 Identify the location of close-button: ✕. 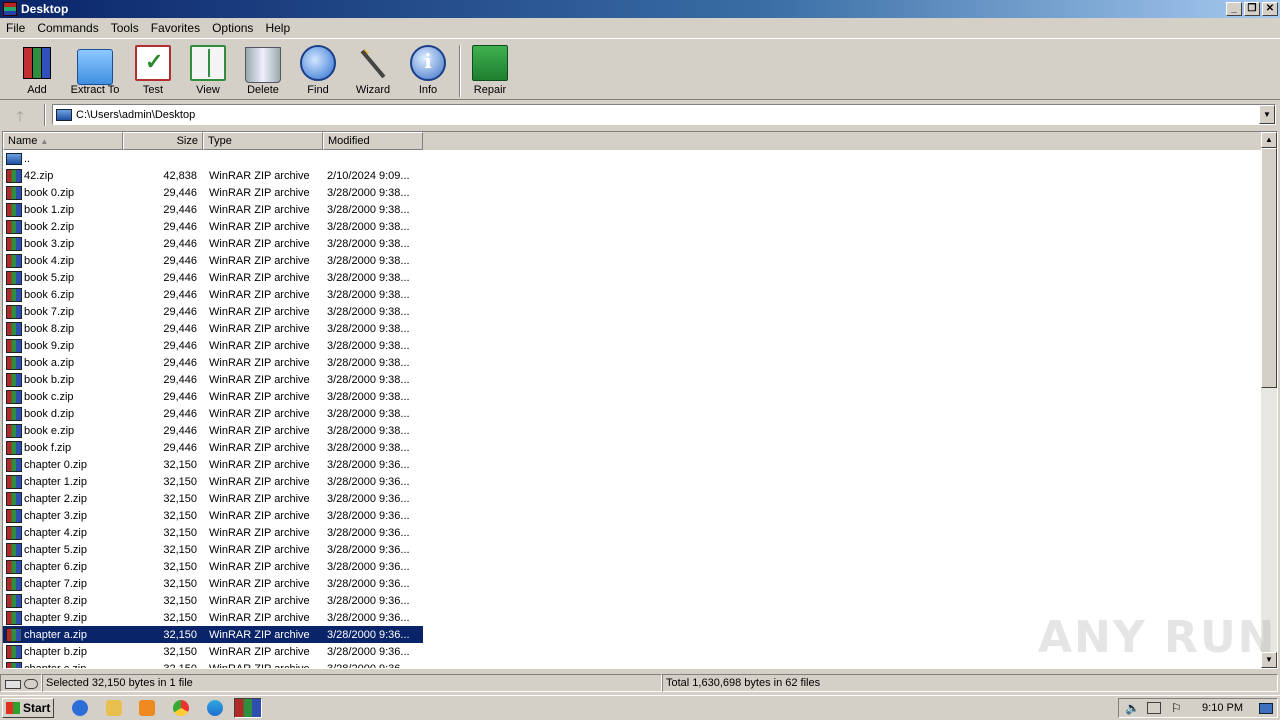
(1270, 9).